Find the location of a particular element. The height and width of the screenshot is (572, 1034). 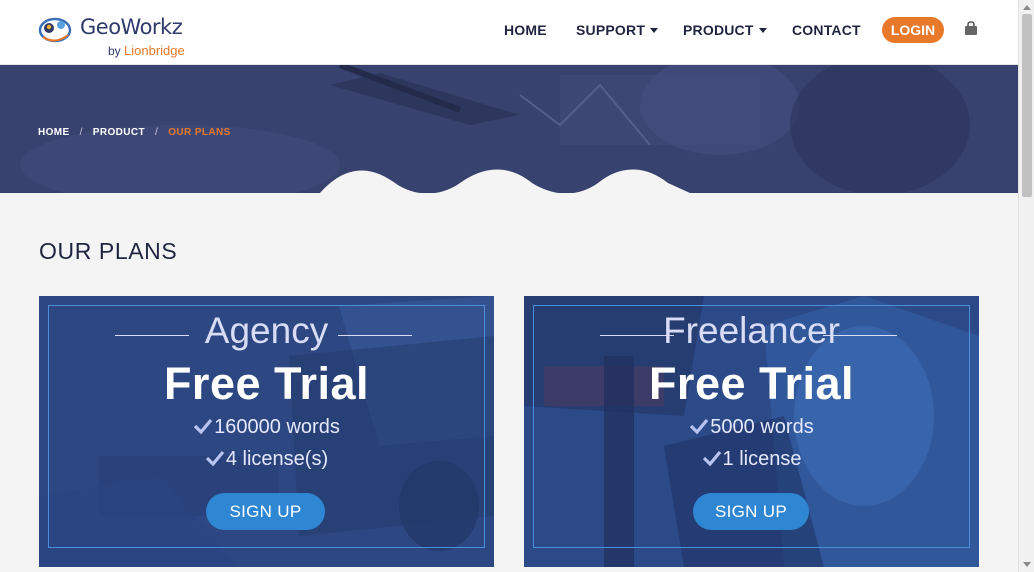

nav-support-label: SUPPORT is located at coordinates (611, 30).